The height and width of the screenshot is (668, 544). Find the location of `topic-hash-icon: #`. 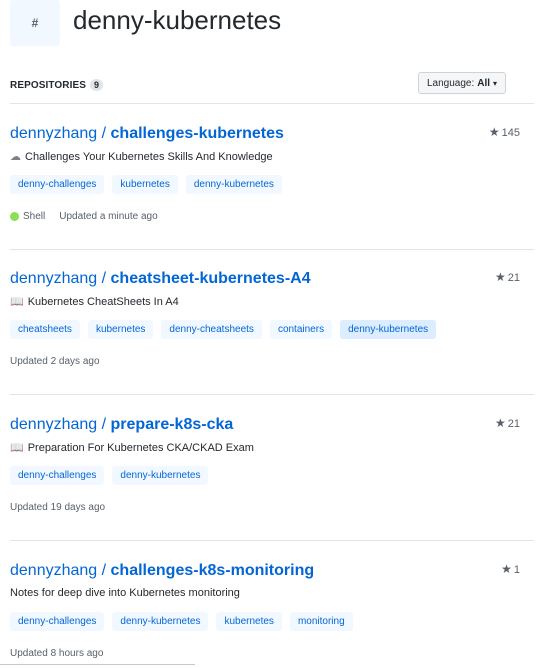

topic-hash-icon: # is located at coordinates (35, 23).